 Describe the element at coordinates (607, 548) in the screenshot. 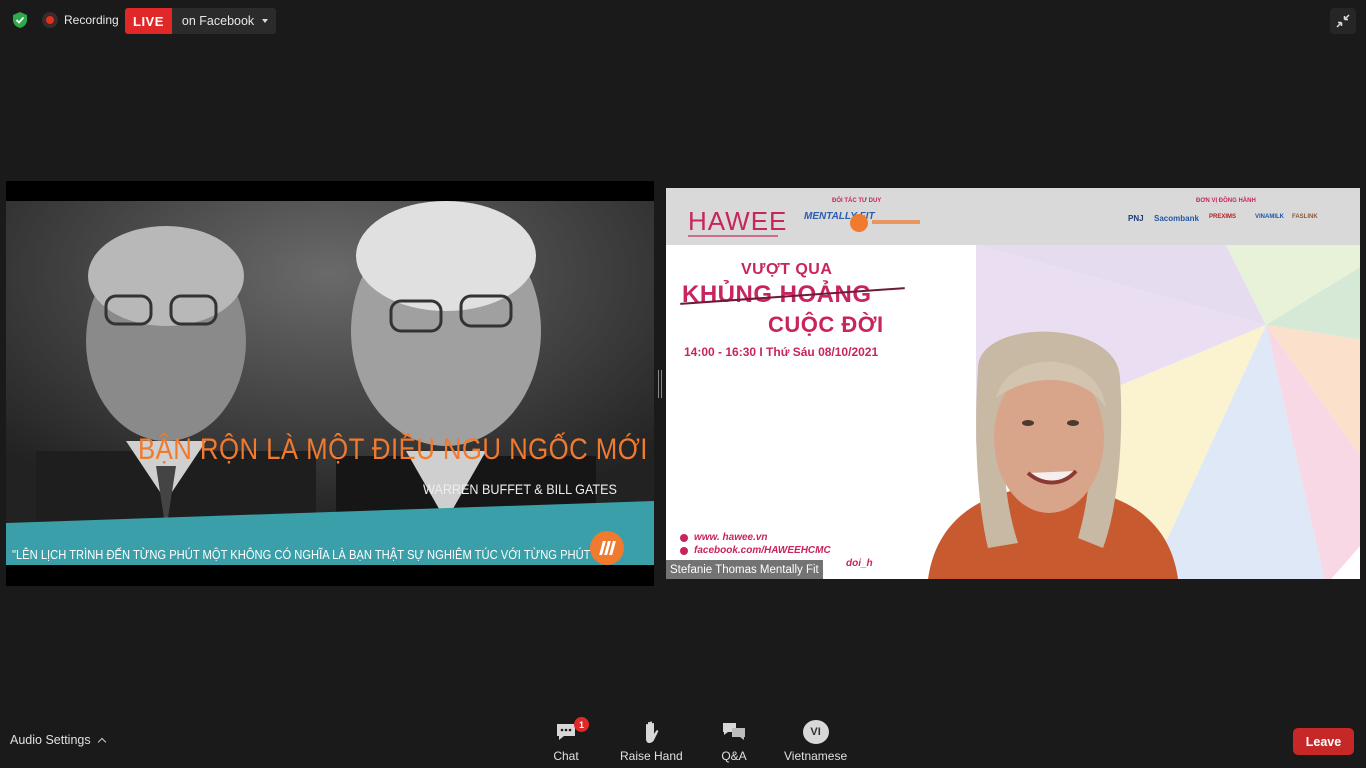

I see `mentally-fit-logo-icon` at that location.